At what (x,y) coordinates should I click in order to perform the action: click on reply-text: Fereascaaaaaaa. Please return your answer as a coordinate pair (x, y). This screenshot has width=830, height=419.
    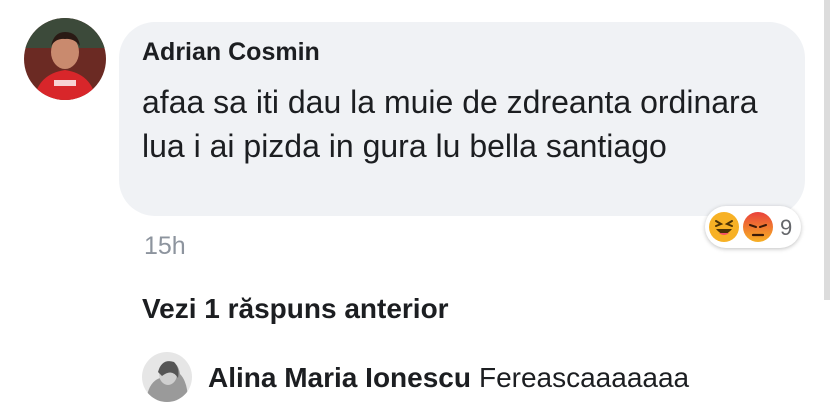
    Looking at the image, I should click on (584, 377).